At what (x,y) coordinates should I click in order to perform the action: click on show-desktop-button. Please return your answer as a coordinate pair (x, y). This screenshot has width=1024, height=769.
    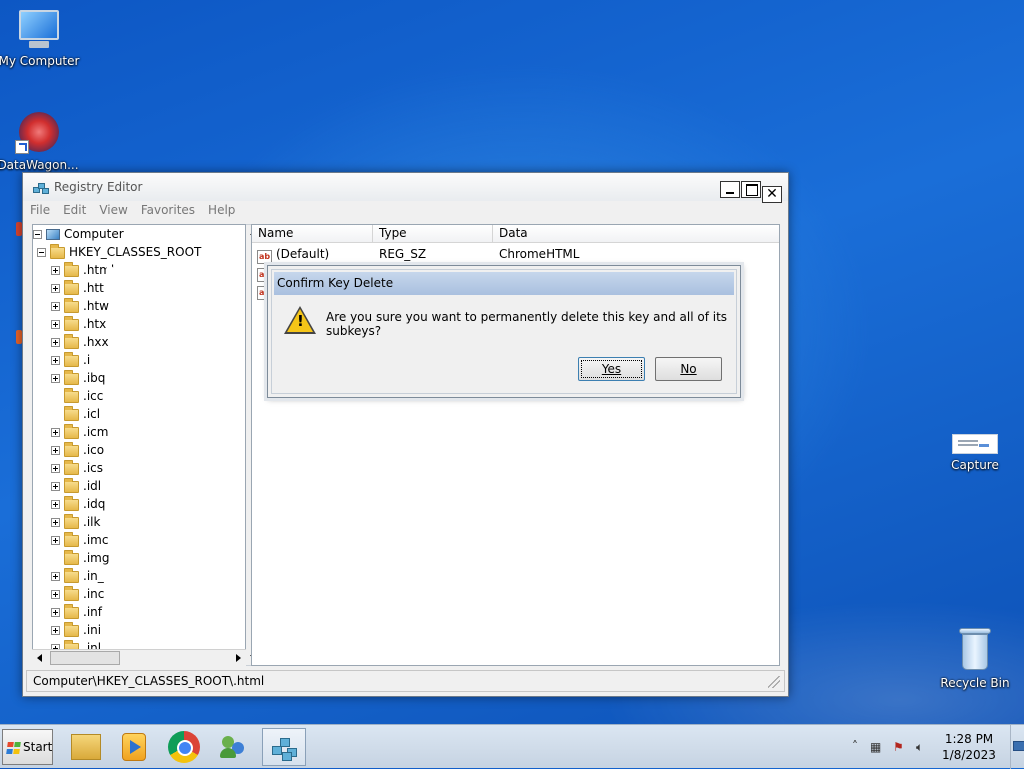
    Looking at the image, I should click on (1017, 747).